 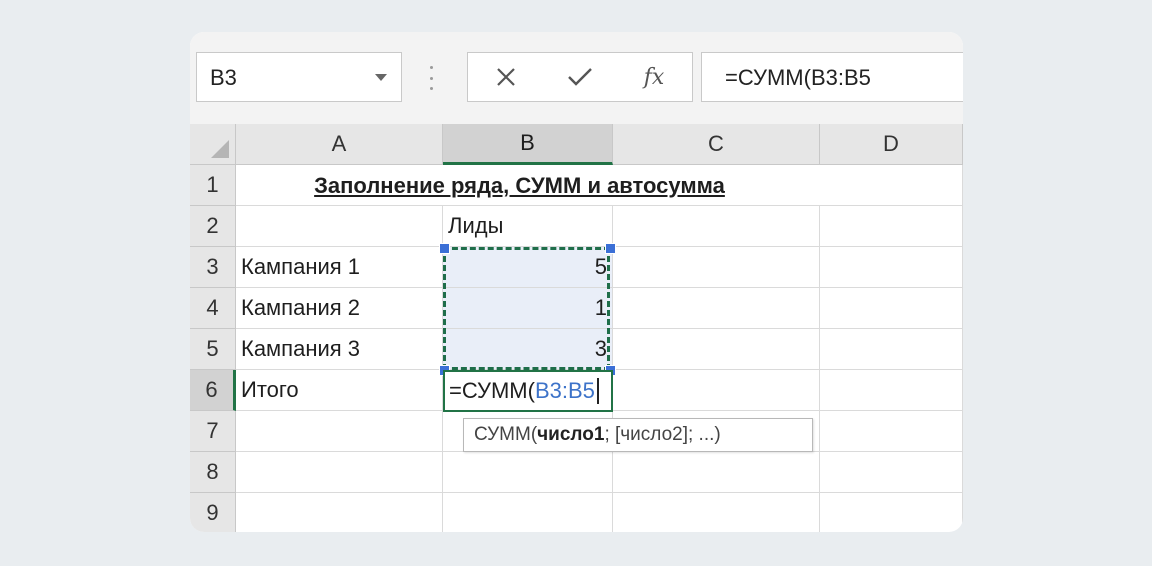 I want to click on tooltip-rest: ; [число2]; ...), so click(x=662, y=434).